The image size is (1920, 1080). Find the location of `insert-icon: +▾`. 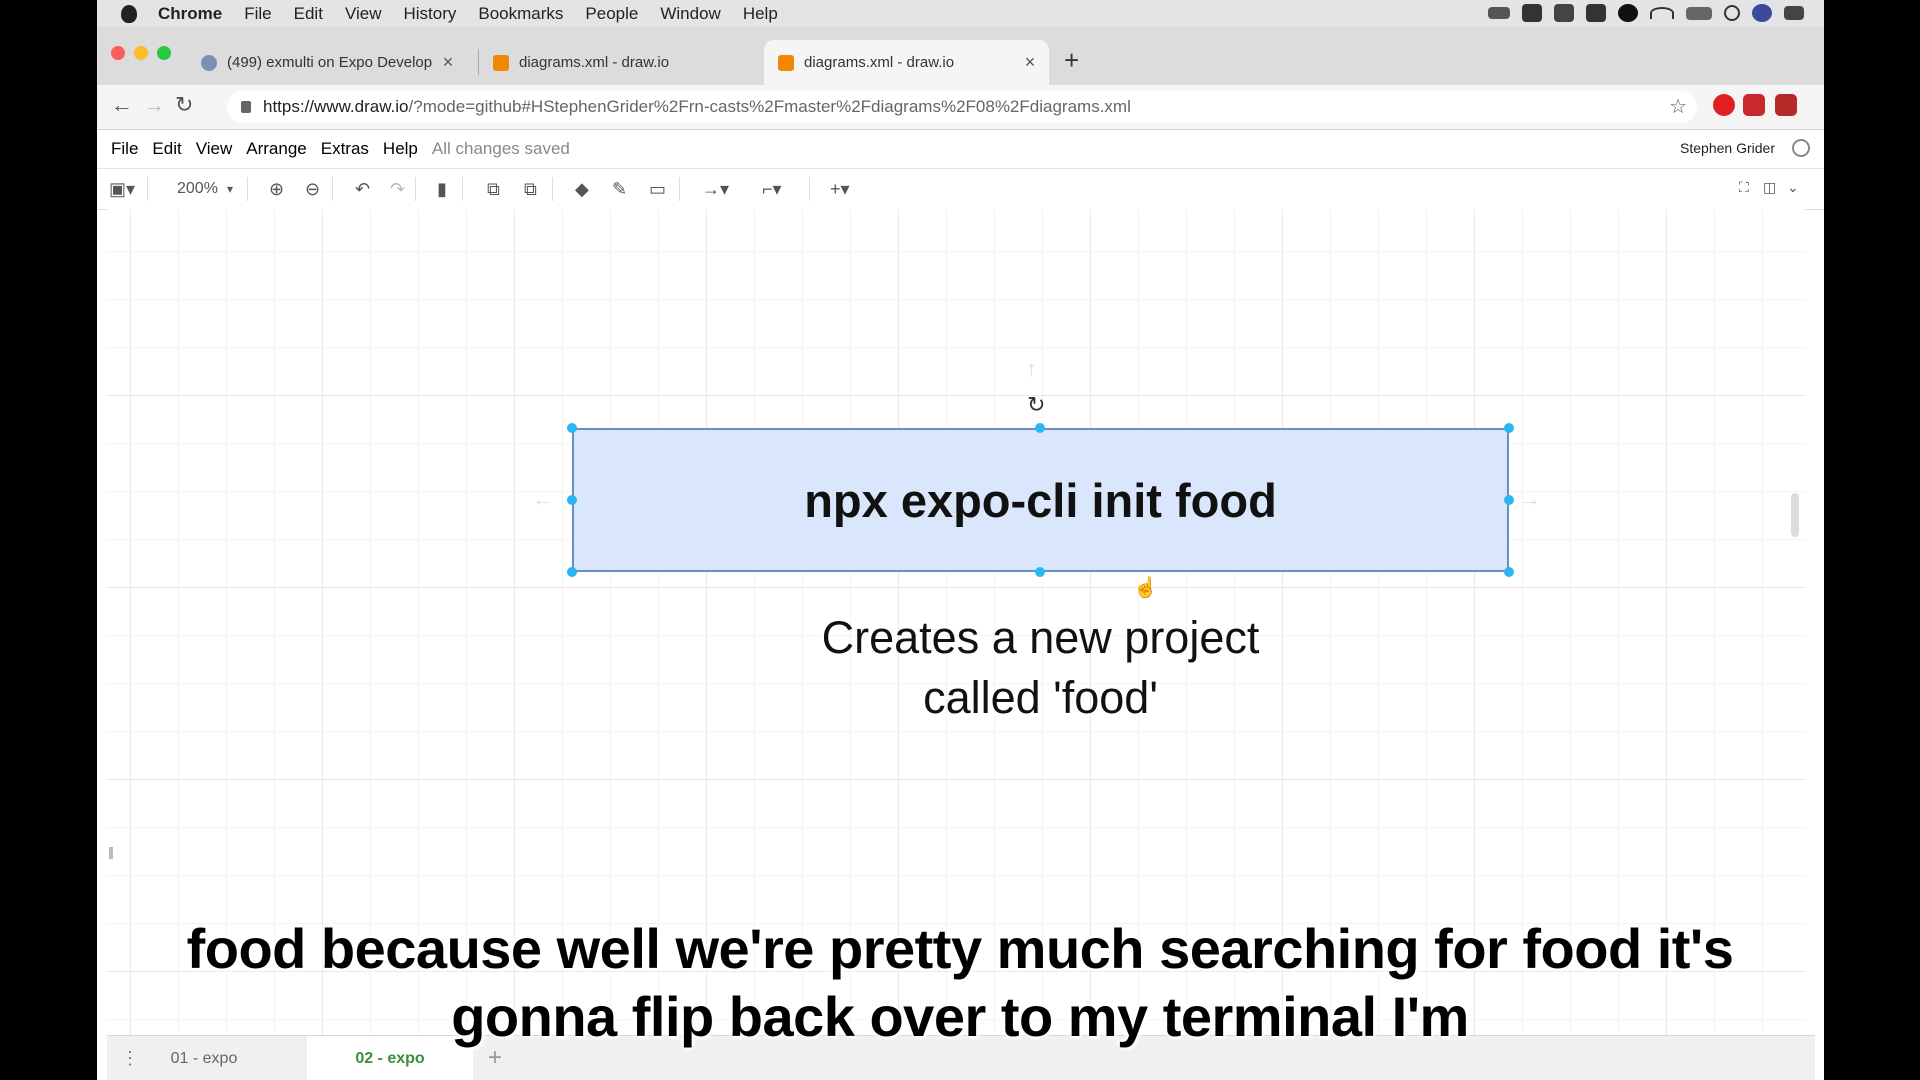

insert-icon: +▾ is located at coordinates (840, 189).